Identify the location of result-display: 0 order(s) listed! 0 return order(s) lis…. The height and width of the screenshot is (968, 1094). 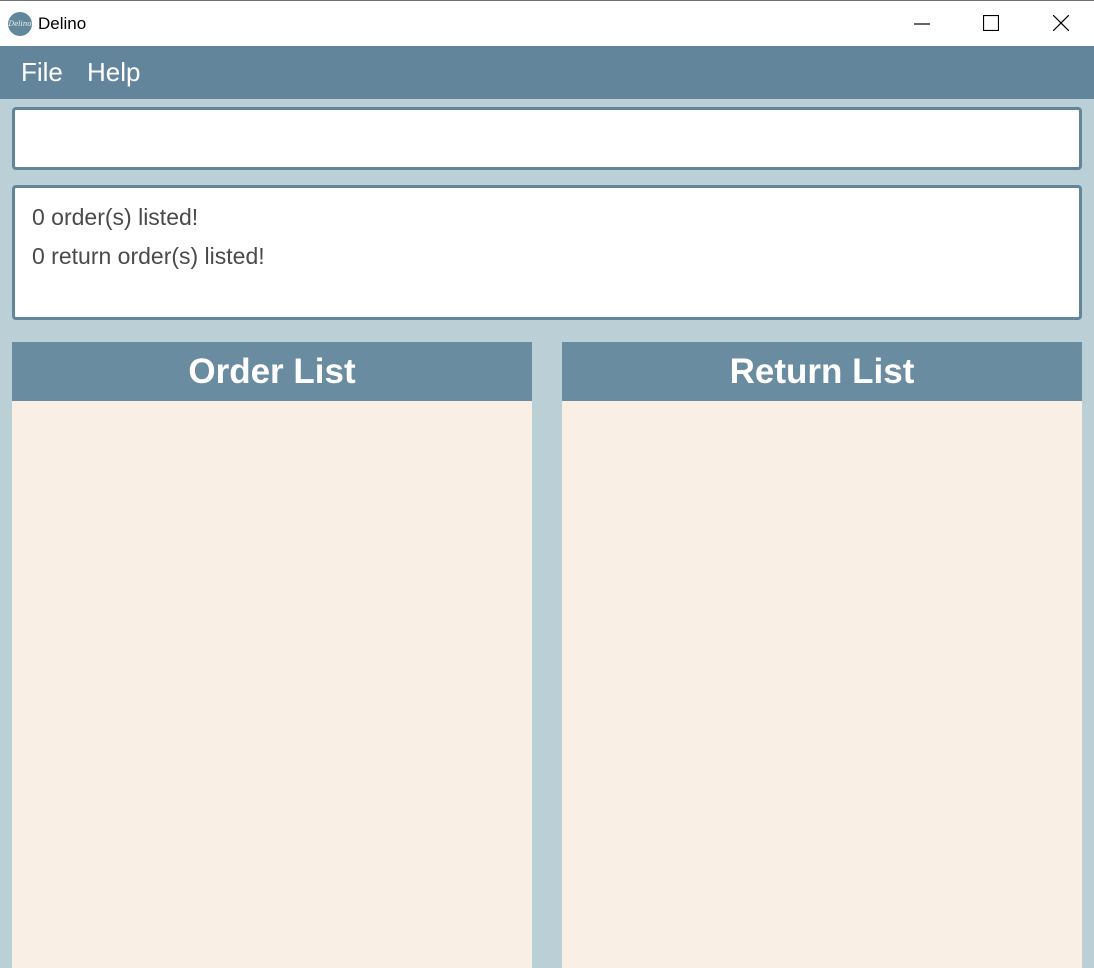
(547, 252).